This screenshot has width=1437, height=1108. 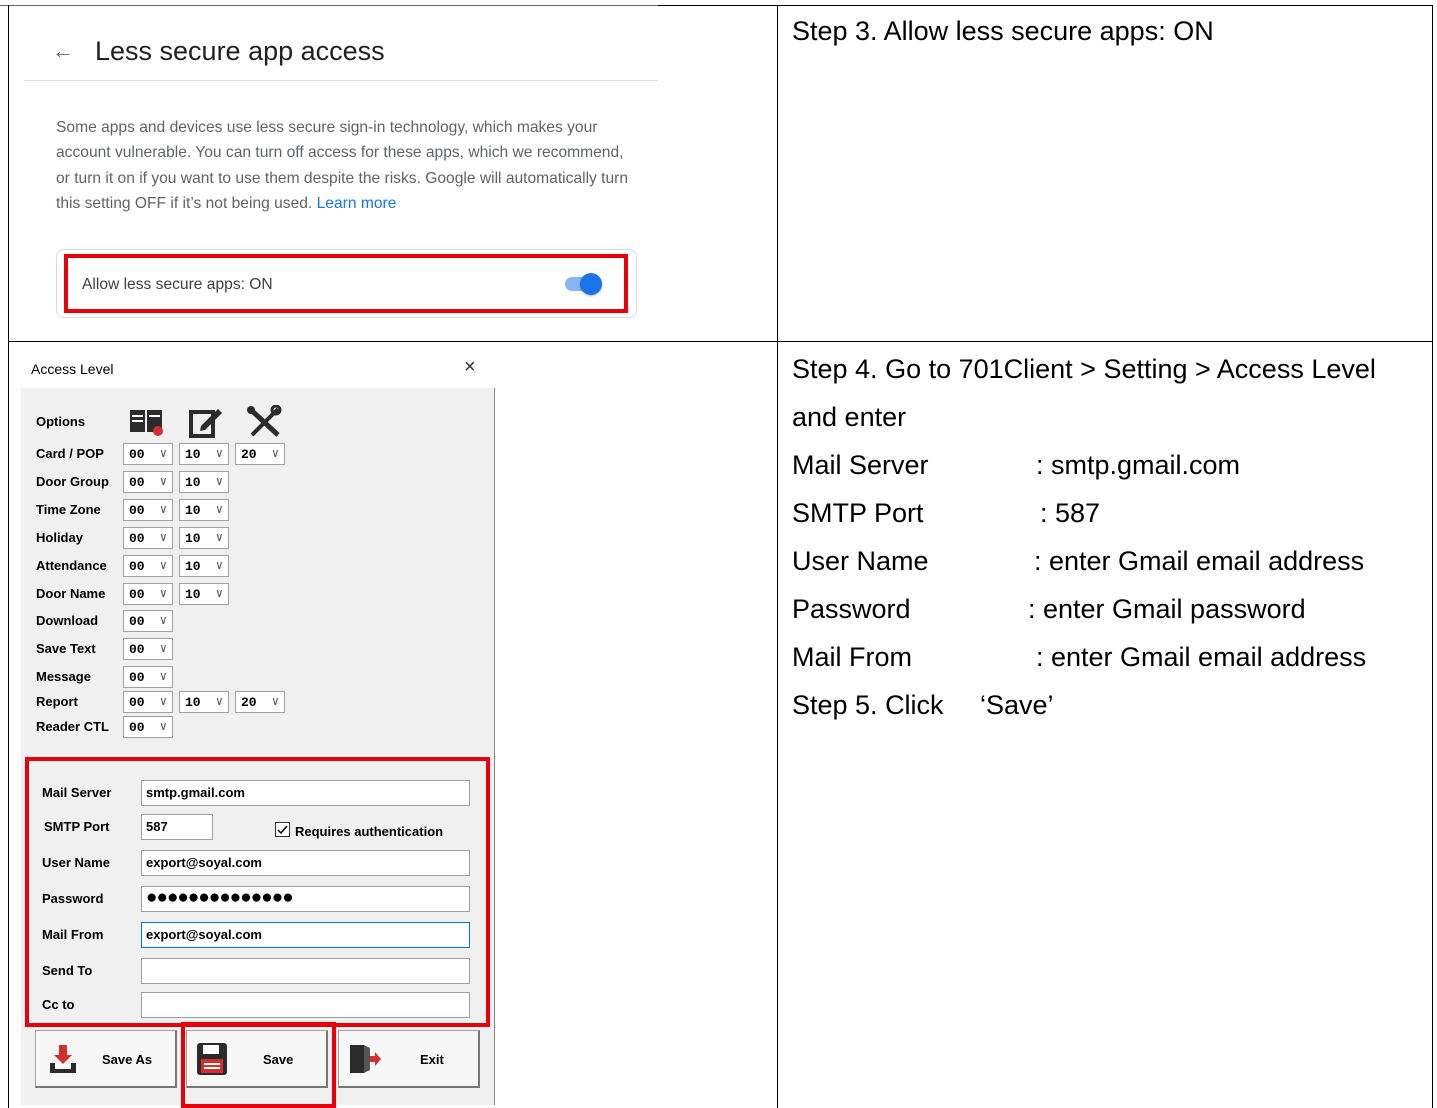 I want to click on password-instruction-label: Password, so click(x=851, y=609).